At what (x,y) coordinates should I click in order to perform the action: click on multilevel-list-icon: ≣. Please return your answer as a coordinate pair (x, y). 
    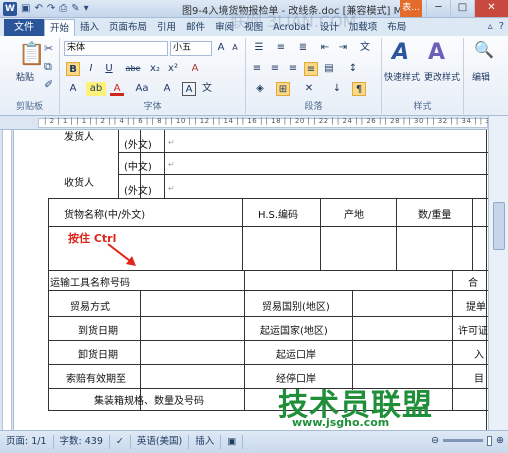
    Looking at the image, I should click on (303, 48).